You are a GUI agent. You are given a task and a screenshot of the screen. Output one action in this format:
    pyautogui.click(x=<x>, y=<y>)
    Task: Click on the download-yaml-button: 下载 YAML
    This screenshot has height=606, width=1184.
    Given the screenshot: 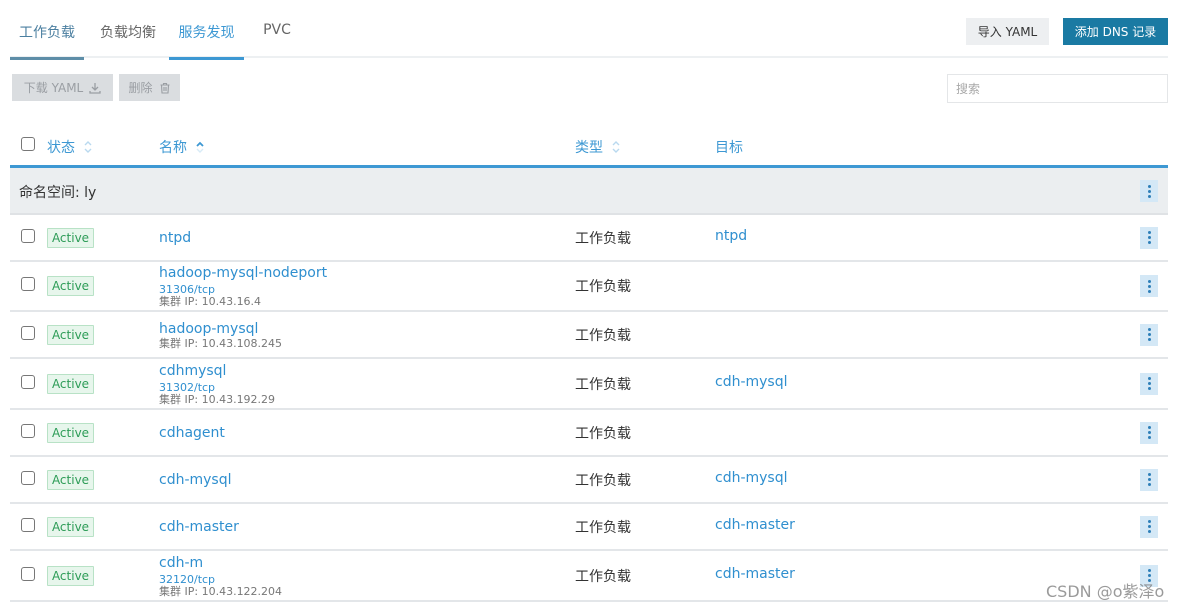 What is the action you would take?
    pyautogui.click(x=62, y=87)
    